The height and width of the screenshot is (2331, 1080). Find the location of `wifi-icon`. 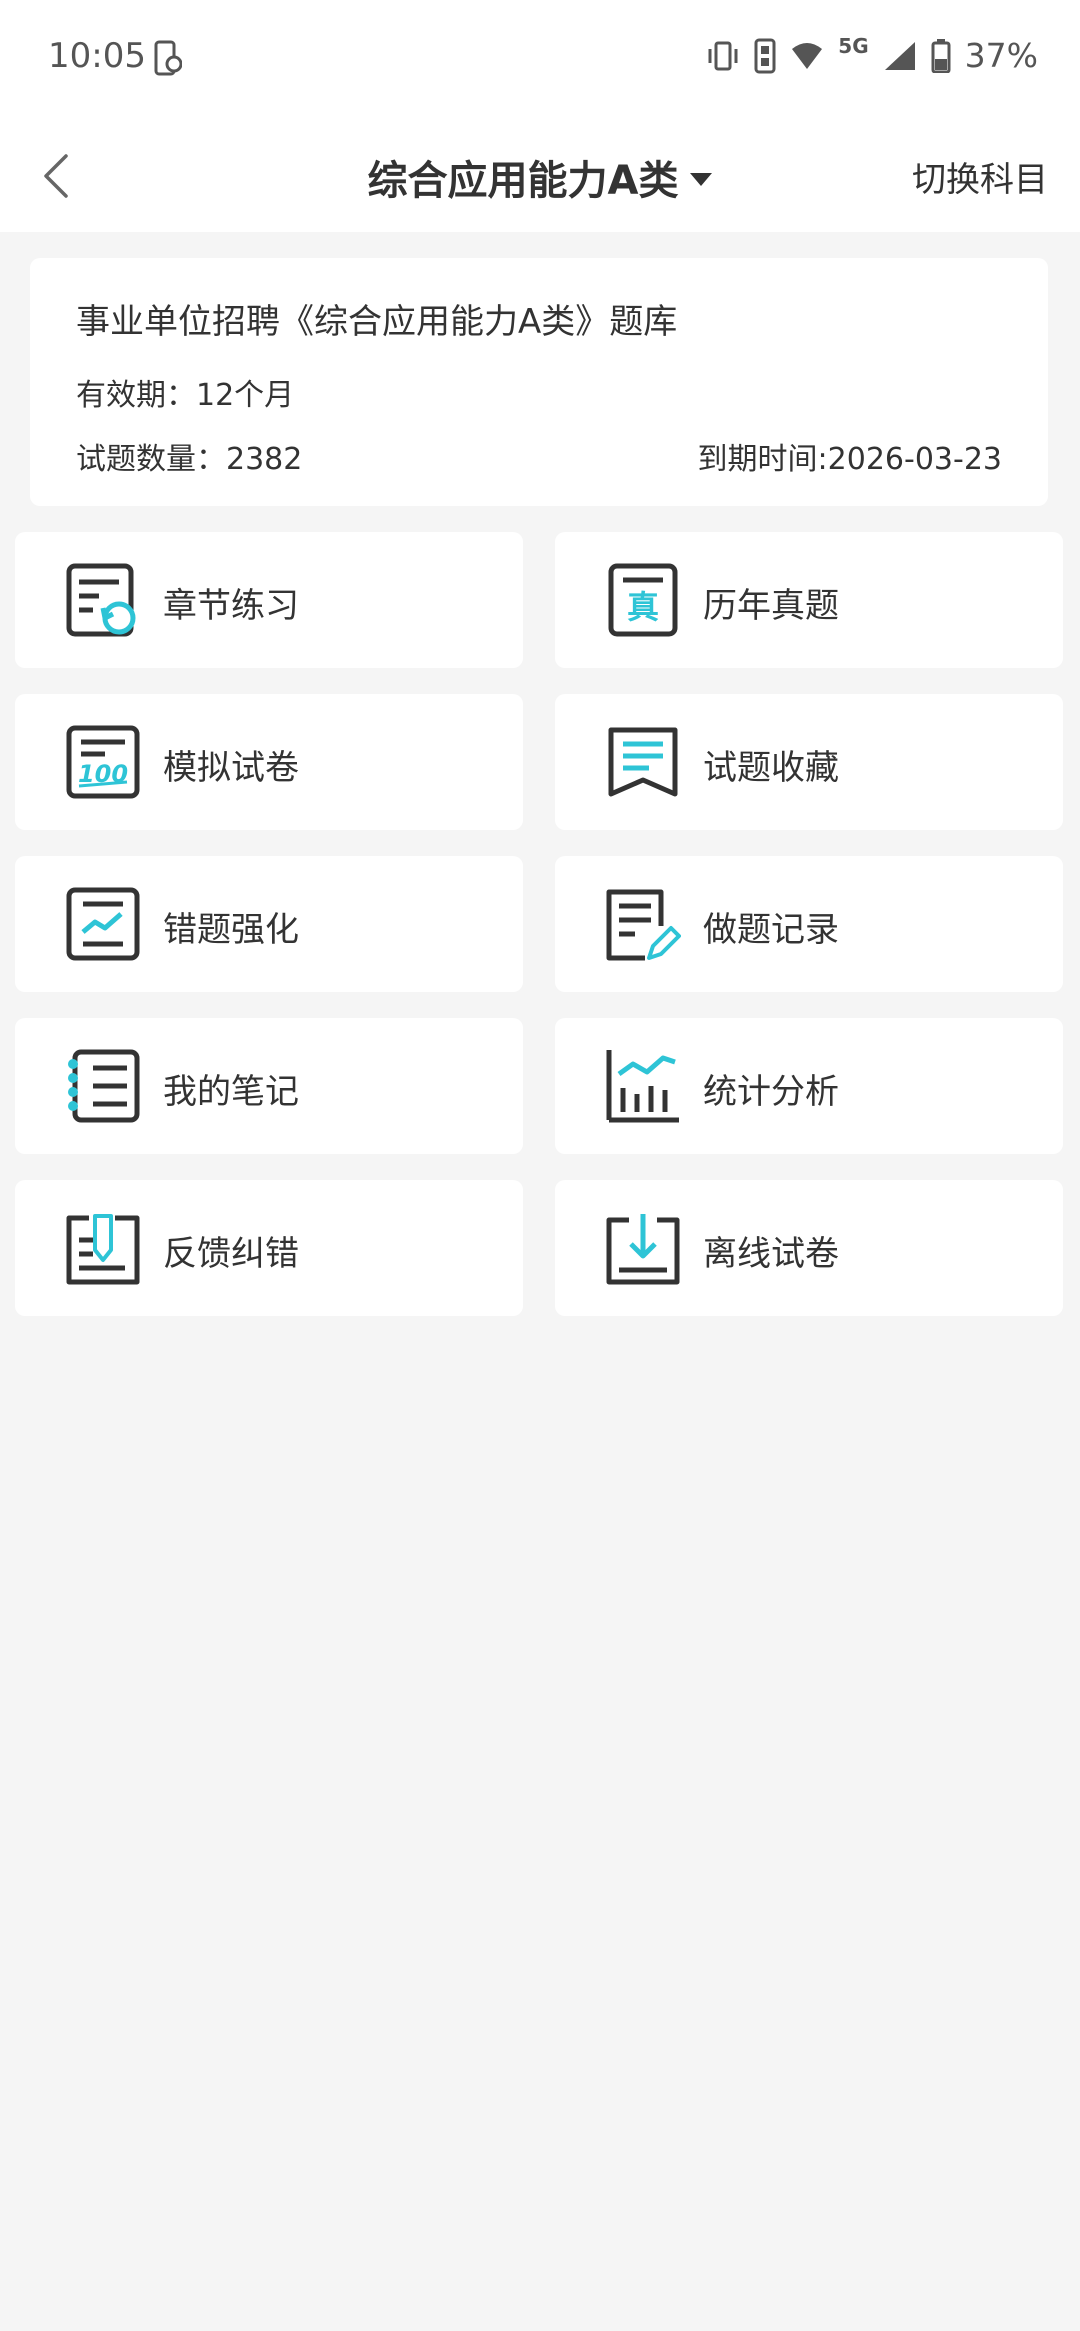

wifi-icon is located at coordinates (807, 56).